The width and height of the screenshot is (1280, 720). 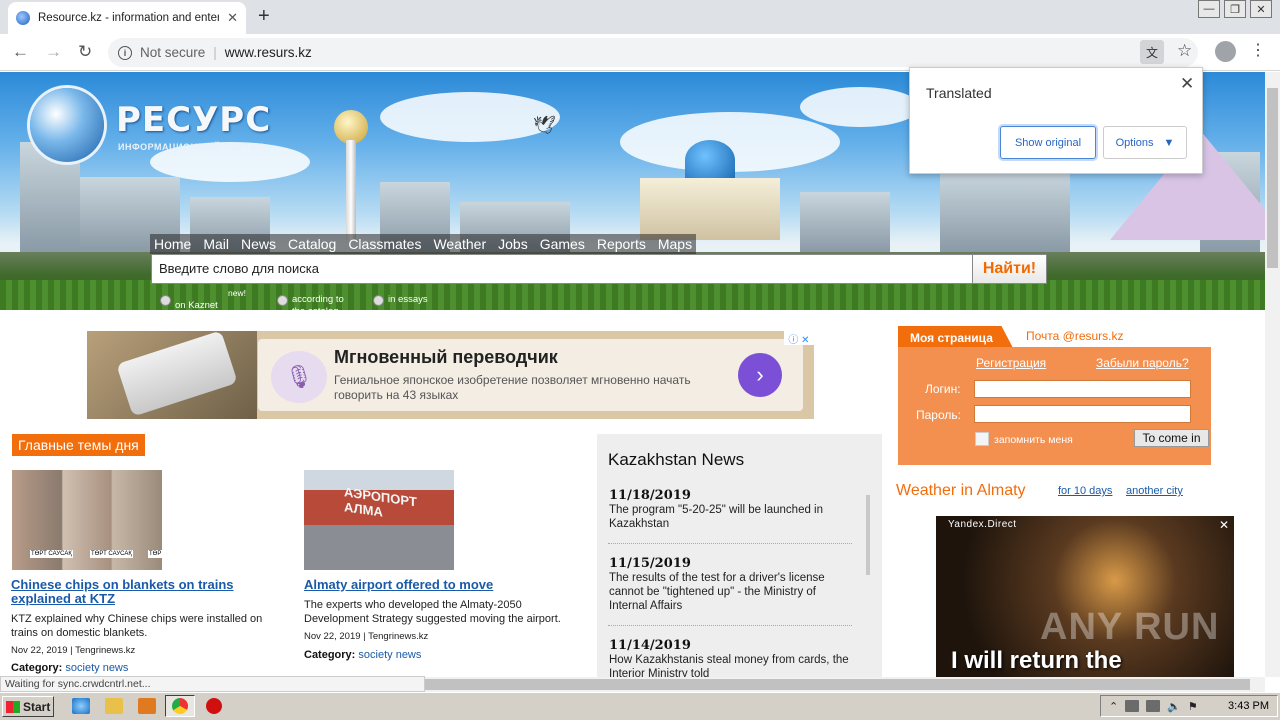 I want to click on flag-icon: ⚑, so click(x=1193, y=706).